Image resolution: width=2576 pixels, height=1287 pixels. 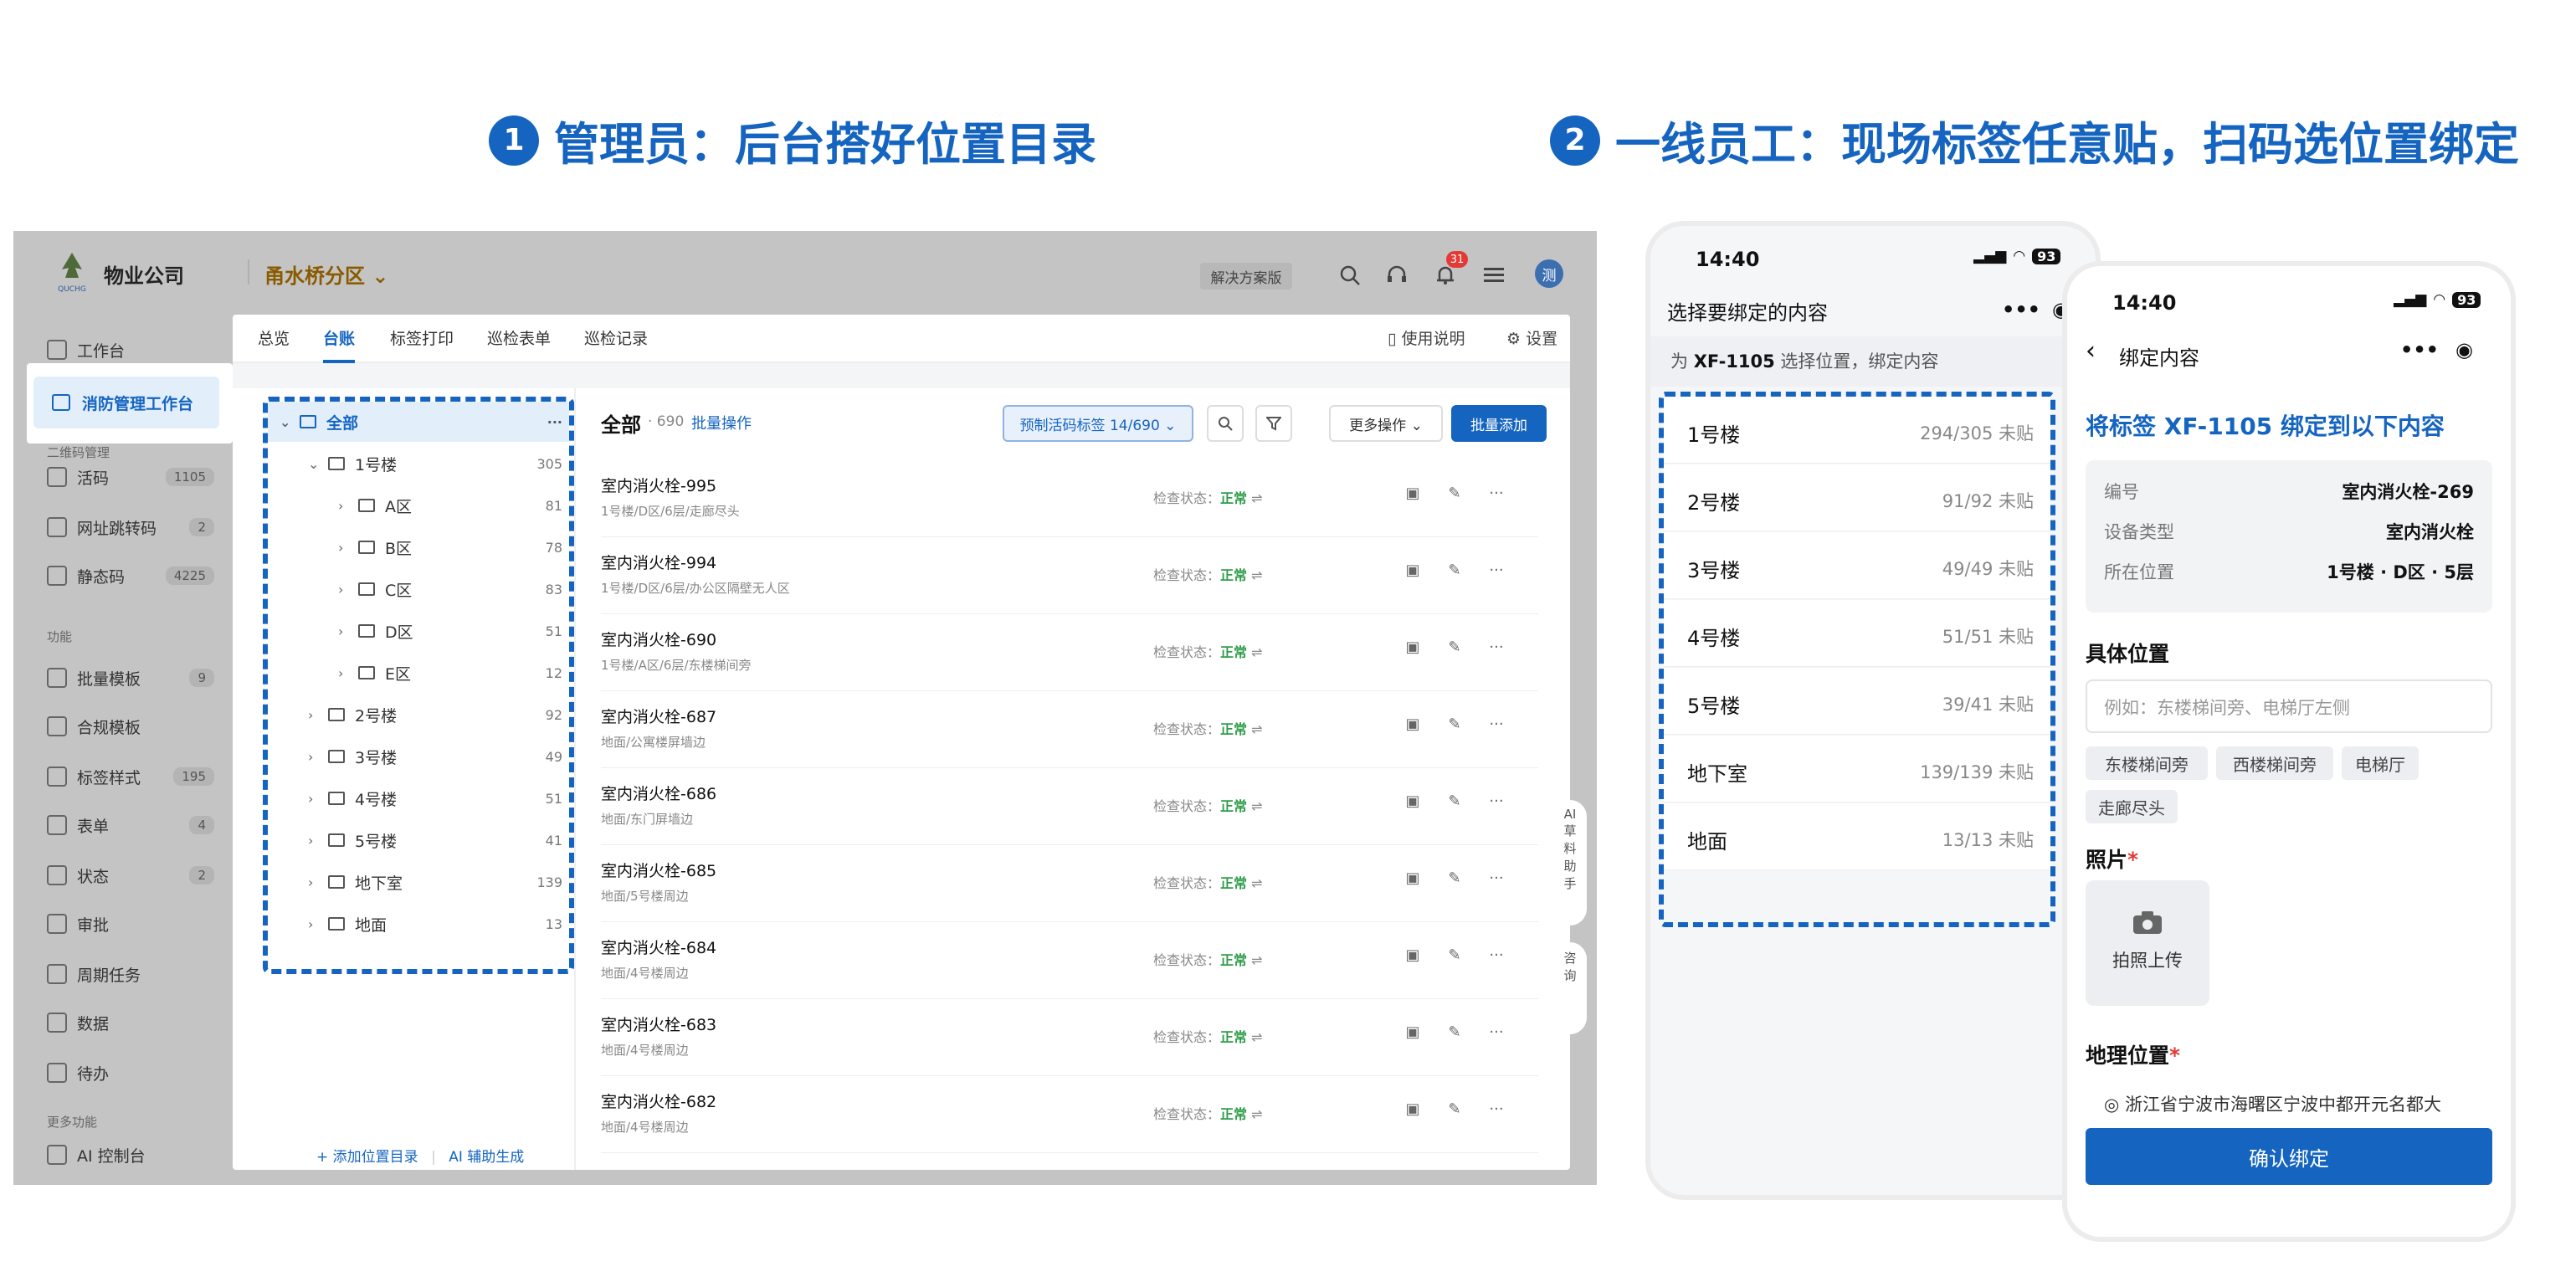 I want to click on list-item: 1号楼 294/305 未贴, so click(x=1857, y=431).